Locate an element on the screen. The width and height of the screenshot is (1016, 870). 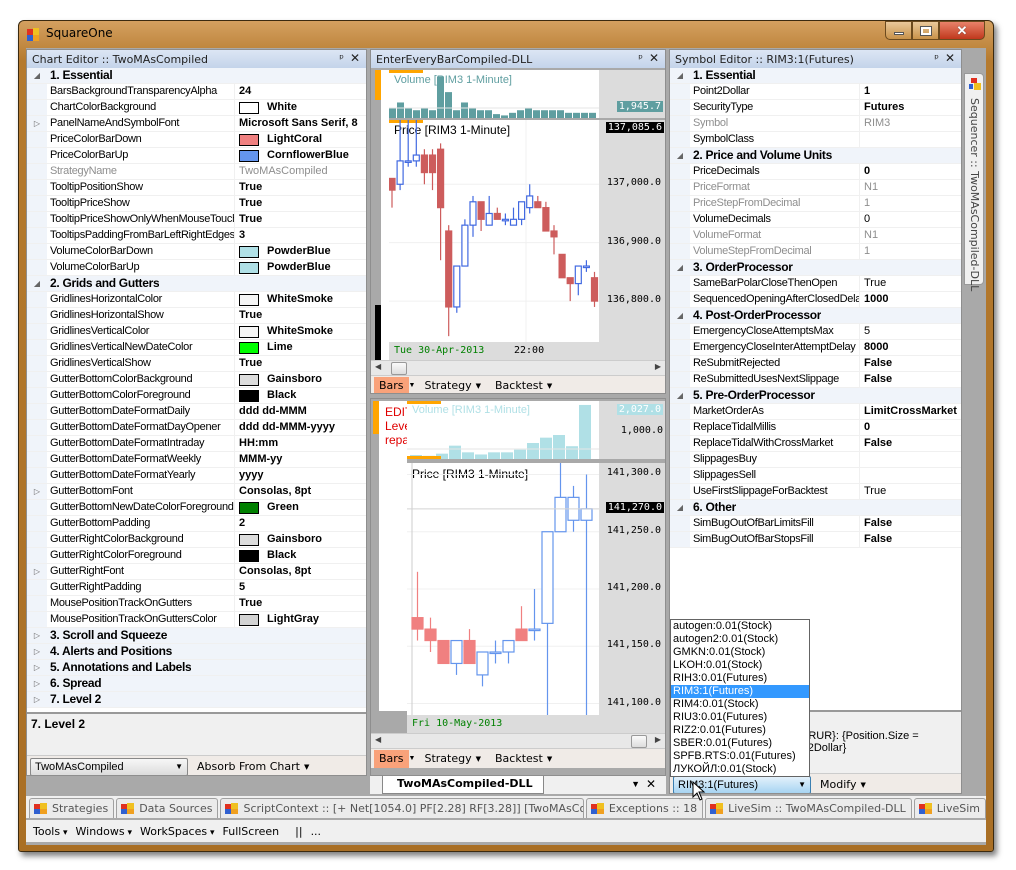
property-row: SymbolClass is located at coordinates (815, 140).